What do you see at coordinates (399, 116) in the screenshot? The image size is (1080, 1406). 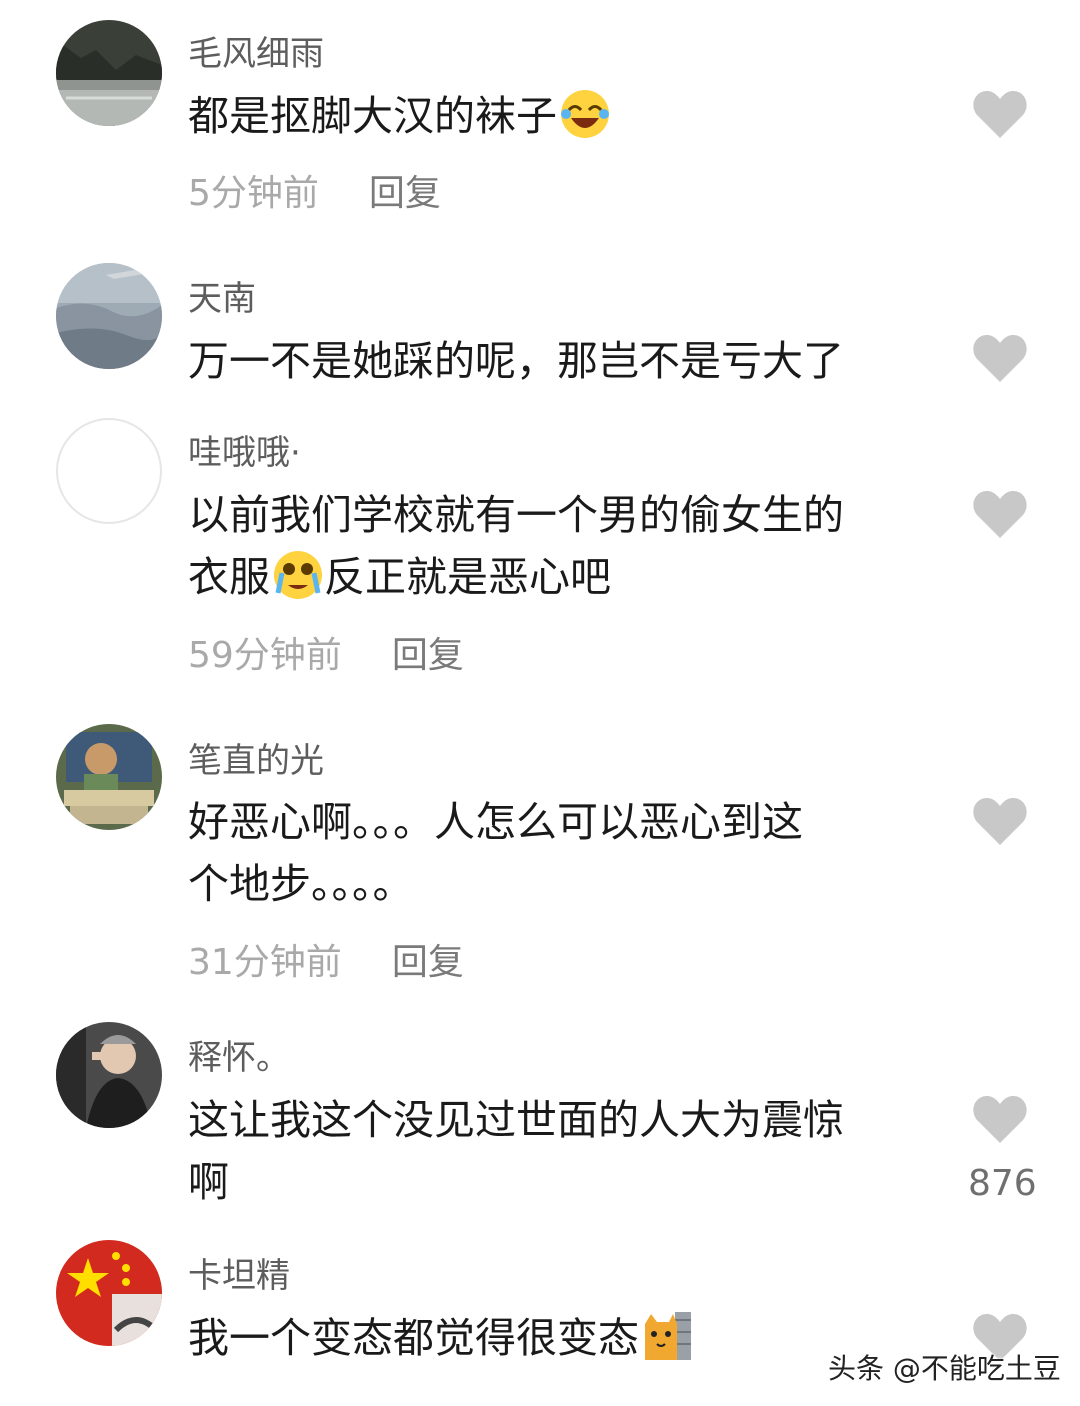 I see `comment-text: 都是抠脚大汉的袜子` at bounding box center [399, 116].